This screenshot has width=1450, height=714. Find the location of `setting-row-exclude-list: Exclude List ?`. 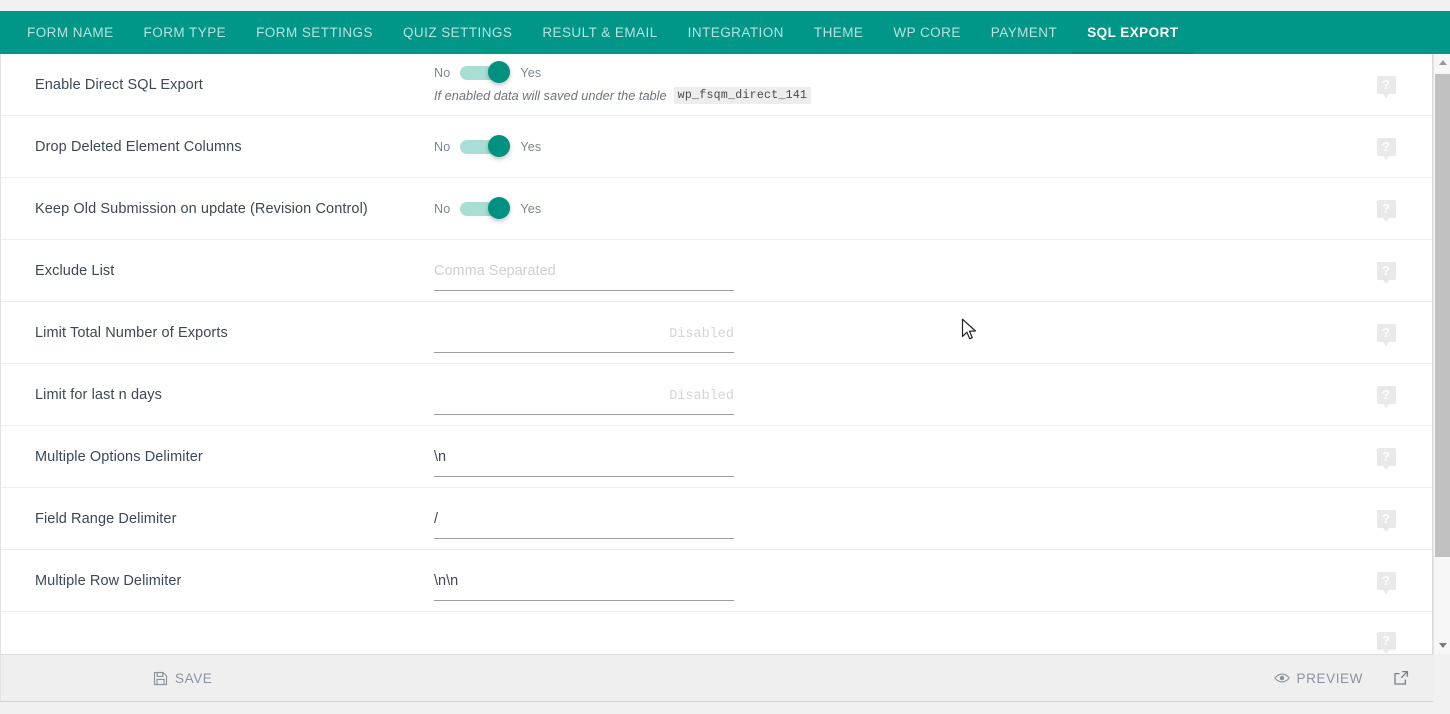

setting-row-exclude-list: Exclude List ? is located at coordinates (716, 271).